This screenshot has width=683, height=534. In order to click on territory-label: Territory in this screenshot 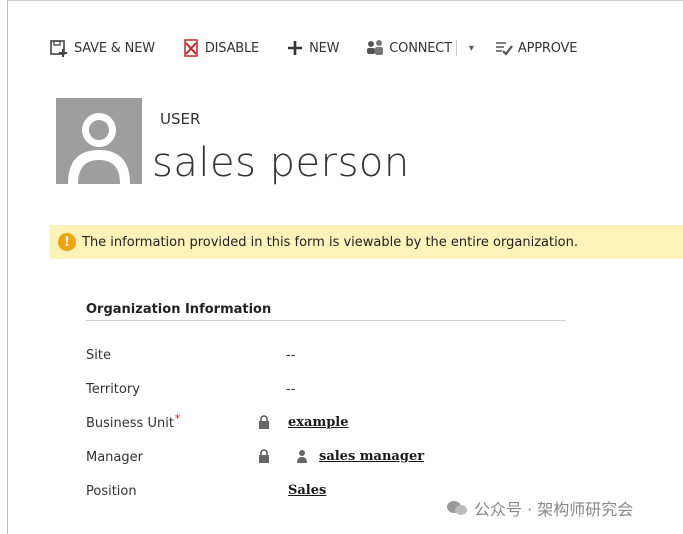, I will do `click(113, 389)`.